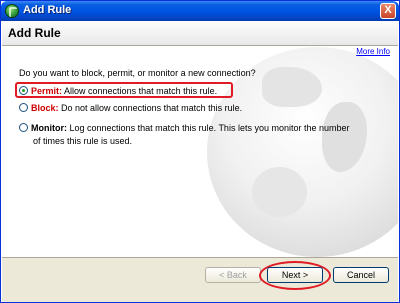 The image size is (400, 303). I want to click on permit-label: Permit:, so click(47, 91).